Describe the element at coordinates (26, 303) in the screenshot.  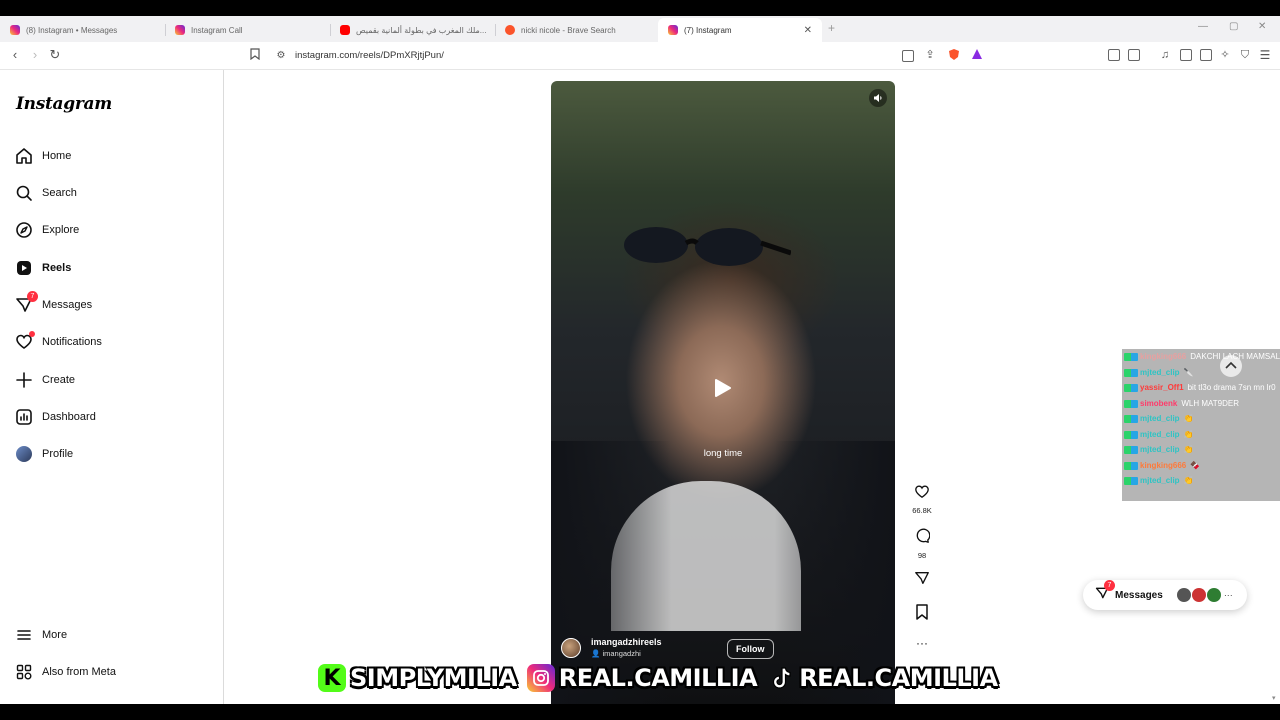
I see `messenger-icon: 7` at that location.